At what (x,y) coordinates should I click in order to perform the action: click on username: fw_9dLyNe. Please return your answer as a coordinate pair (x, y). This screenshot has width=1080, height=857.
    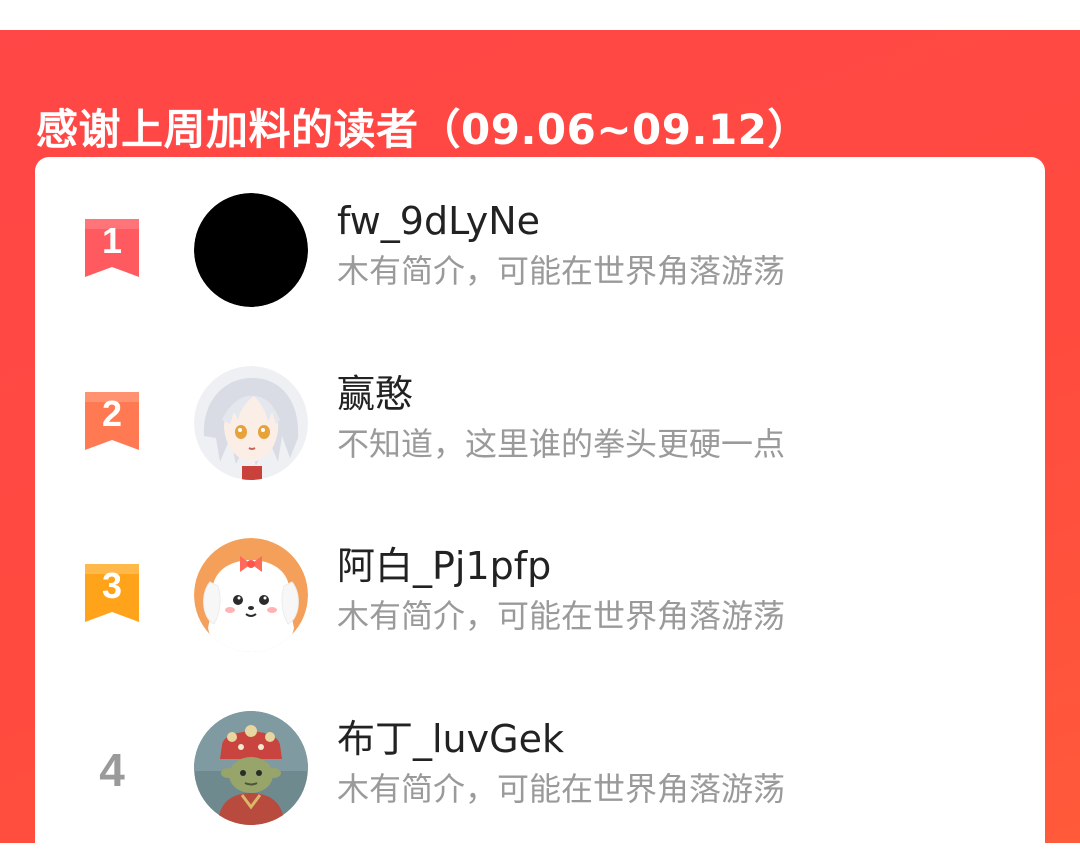
    Looking at the image, I should click on (438, 221).